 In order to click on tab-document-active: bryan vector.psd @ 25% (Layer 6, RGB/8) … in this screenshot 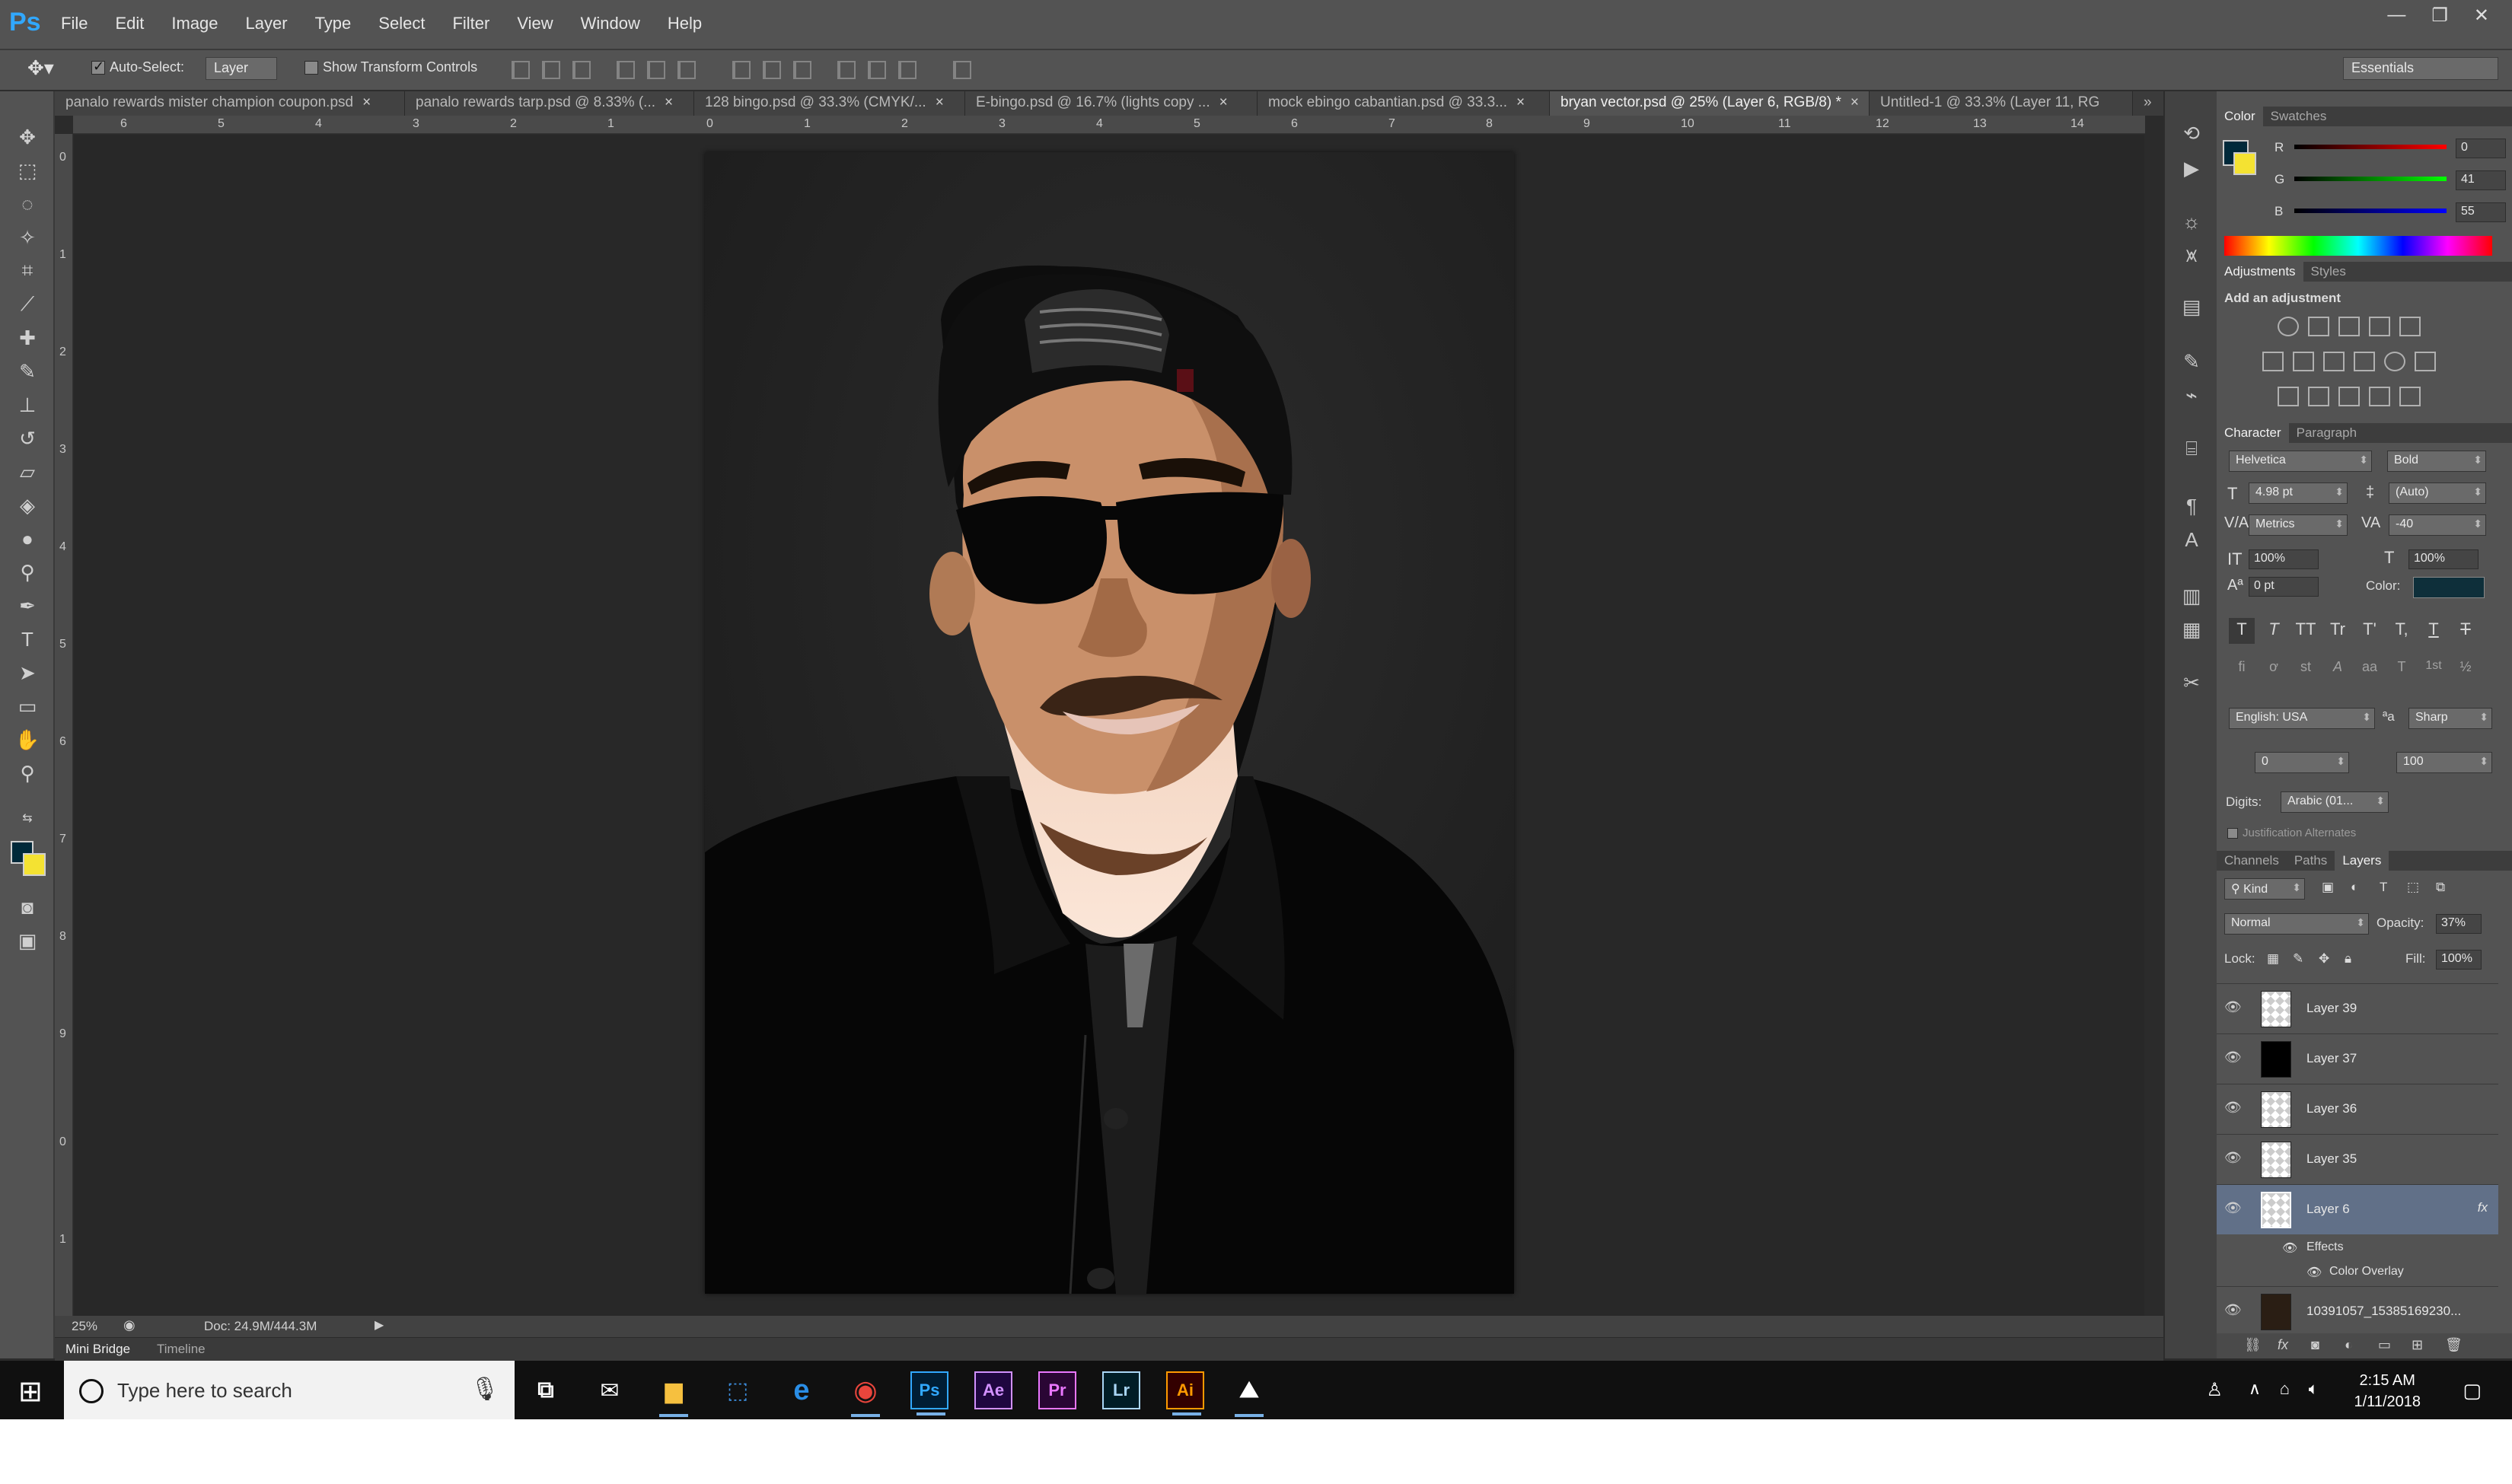, I will do `click(1710, 103)`.